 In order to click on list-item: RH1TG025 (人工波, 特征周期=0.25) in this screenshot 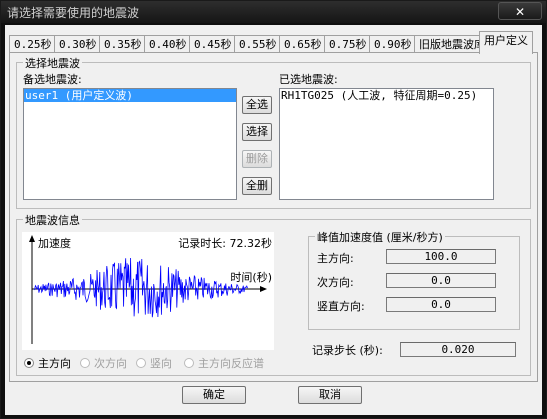, I will do `click(386, 95)`.